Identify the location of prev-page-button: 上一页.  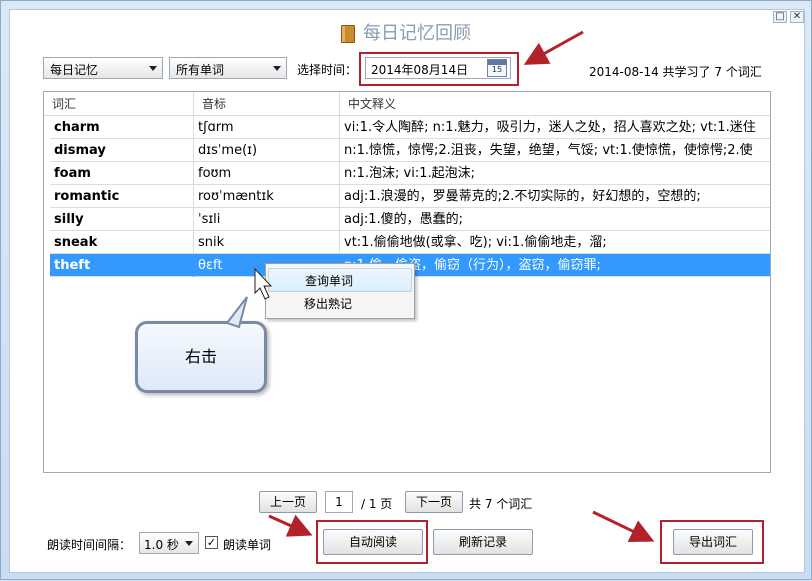
(288, 502).